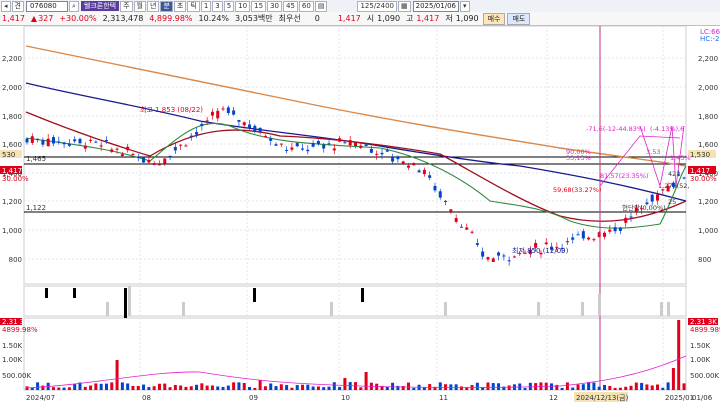 This screenshot has height=404, width=720. Describe the element at coordinates (206, 6) in the screenshot. I see `minute-1-button: 1` at that location.